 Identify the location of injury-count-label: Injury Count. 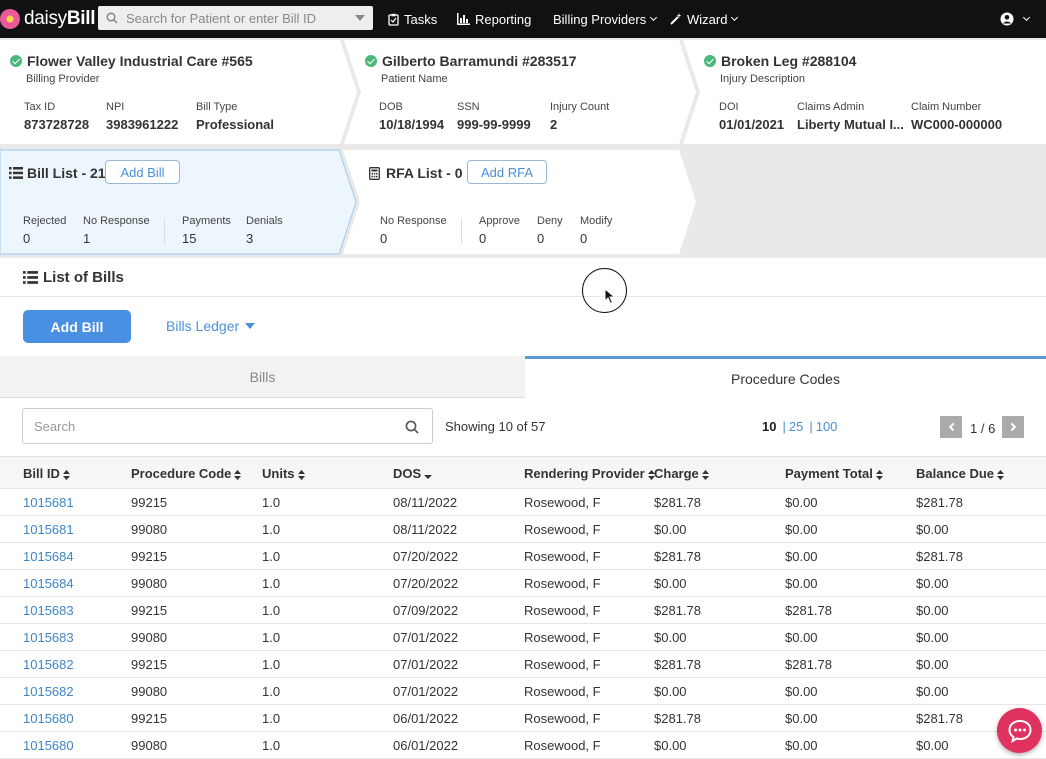
(580, 107).